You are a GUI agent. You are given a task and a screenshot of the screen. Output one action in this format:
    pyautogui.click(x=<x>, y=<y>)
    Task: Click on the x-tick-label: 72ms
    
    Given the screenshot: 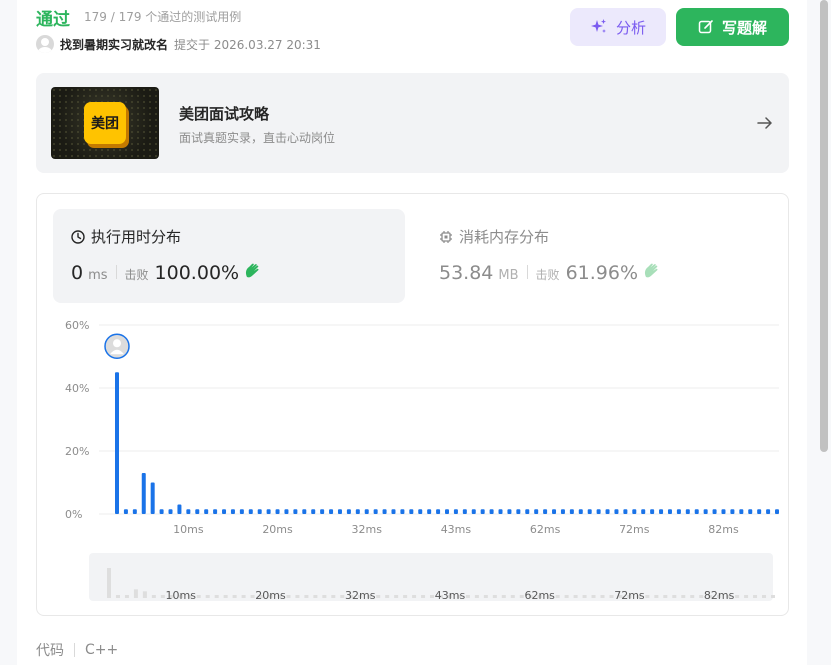 What is the action you would take?
    pyautogui.click(x=634, y=529)
    